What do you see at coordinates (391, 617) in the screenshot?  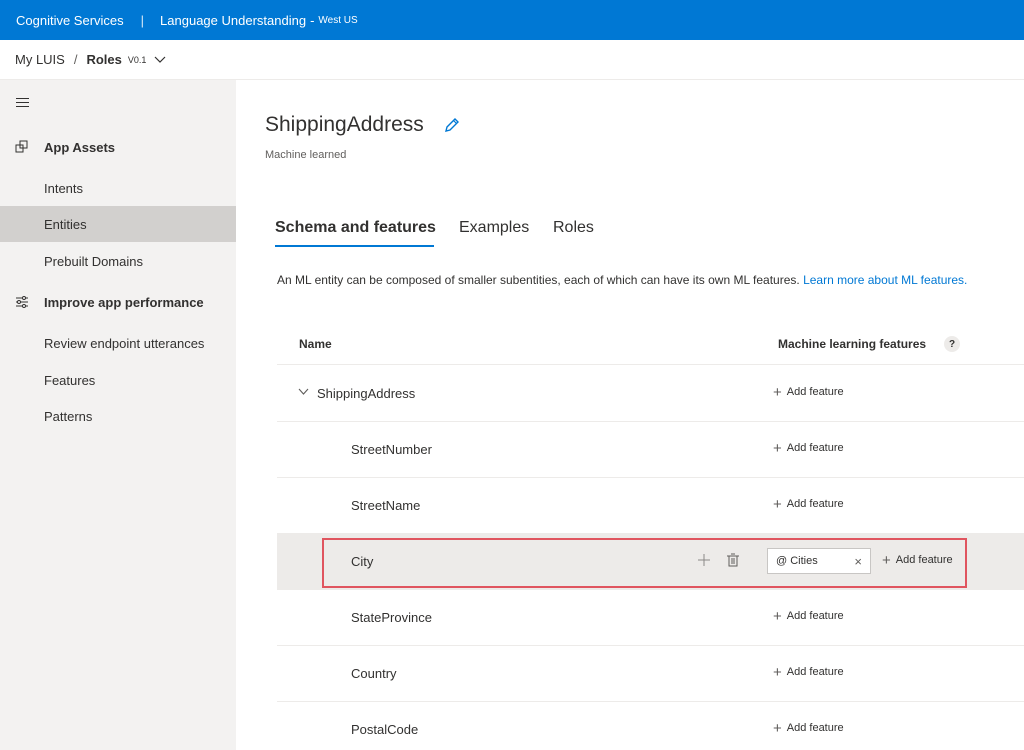 I see `entity-name: StateProvince` at bounding box center [391, 617].